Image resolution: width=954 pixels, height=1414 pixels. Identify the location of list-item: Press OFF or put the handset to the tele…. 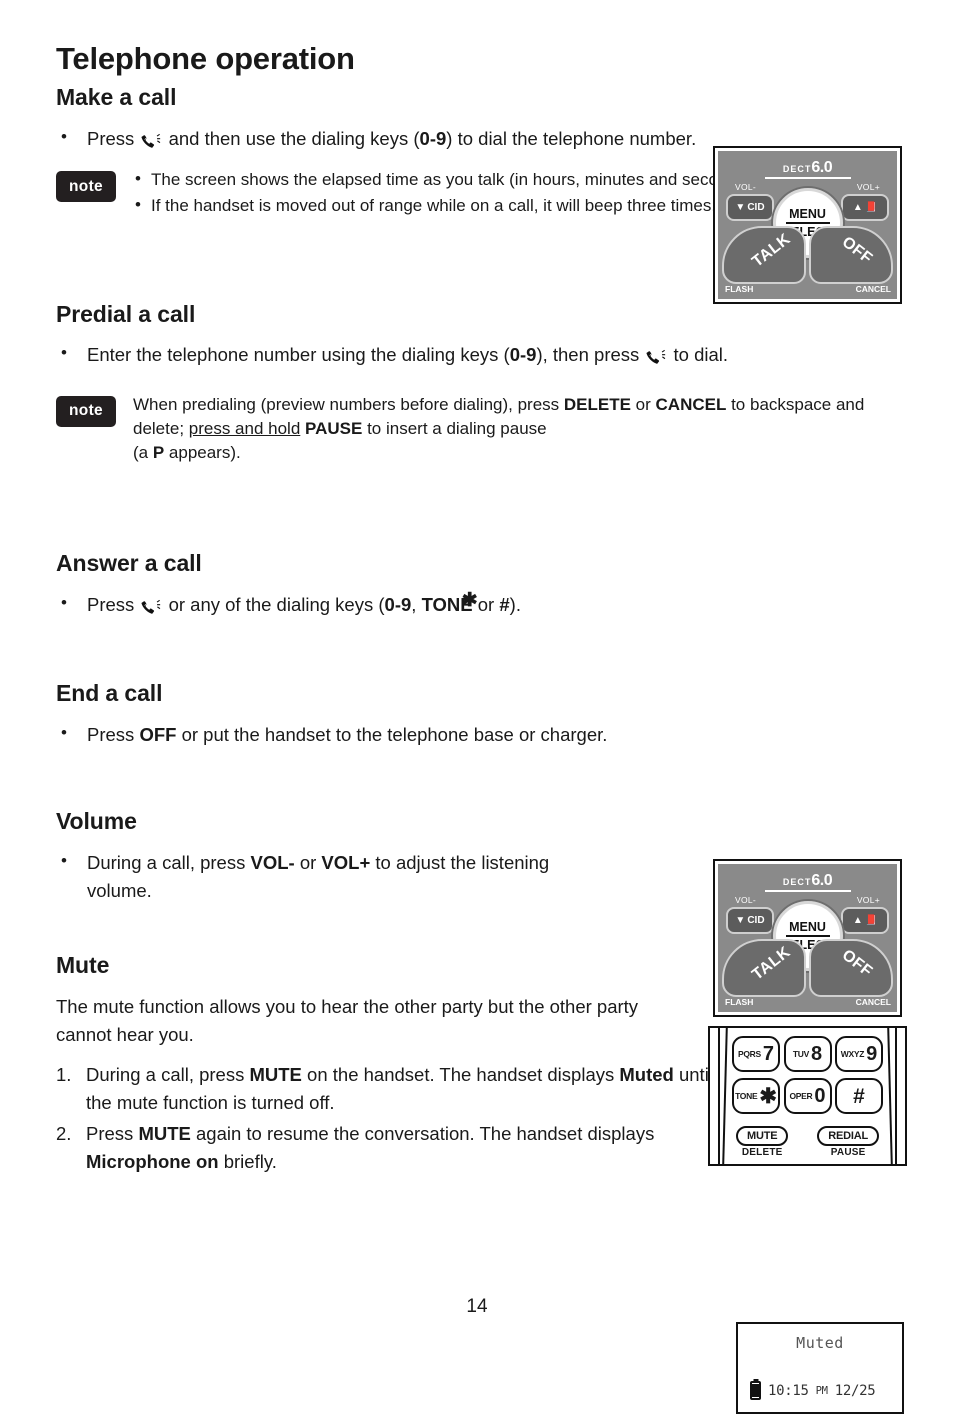
(471, 734).